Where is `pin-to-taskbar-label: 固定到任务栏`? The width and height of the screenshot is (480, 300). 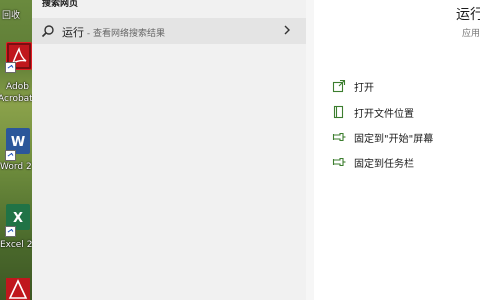
pin-to-taskbar-label: 固定到任务栏 is located at coordinates (384, 164).